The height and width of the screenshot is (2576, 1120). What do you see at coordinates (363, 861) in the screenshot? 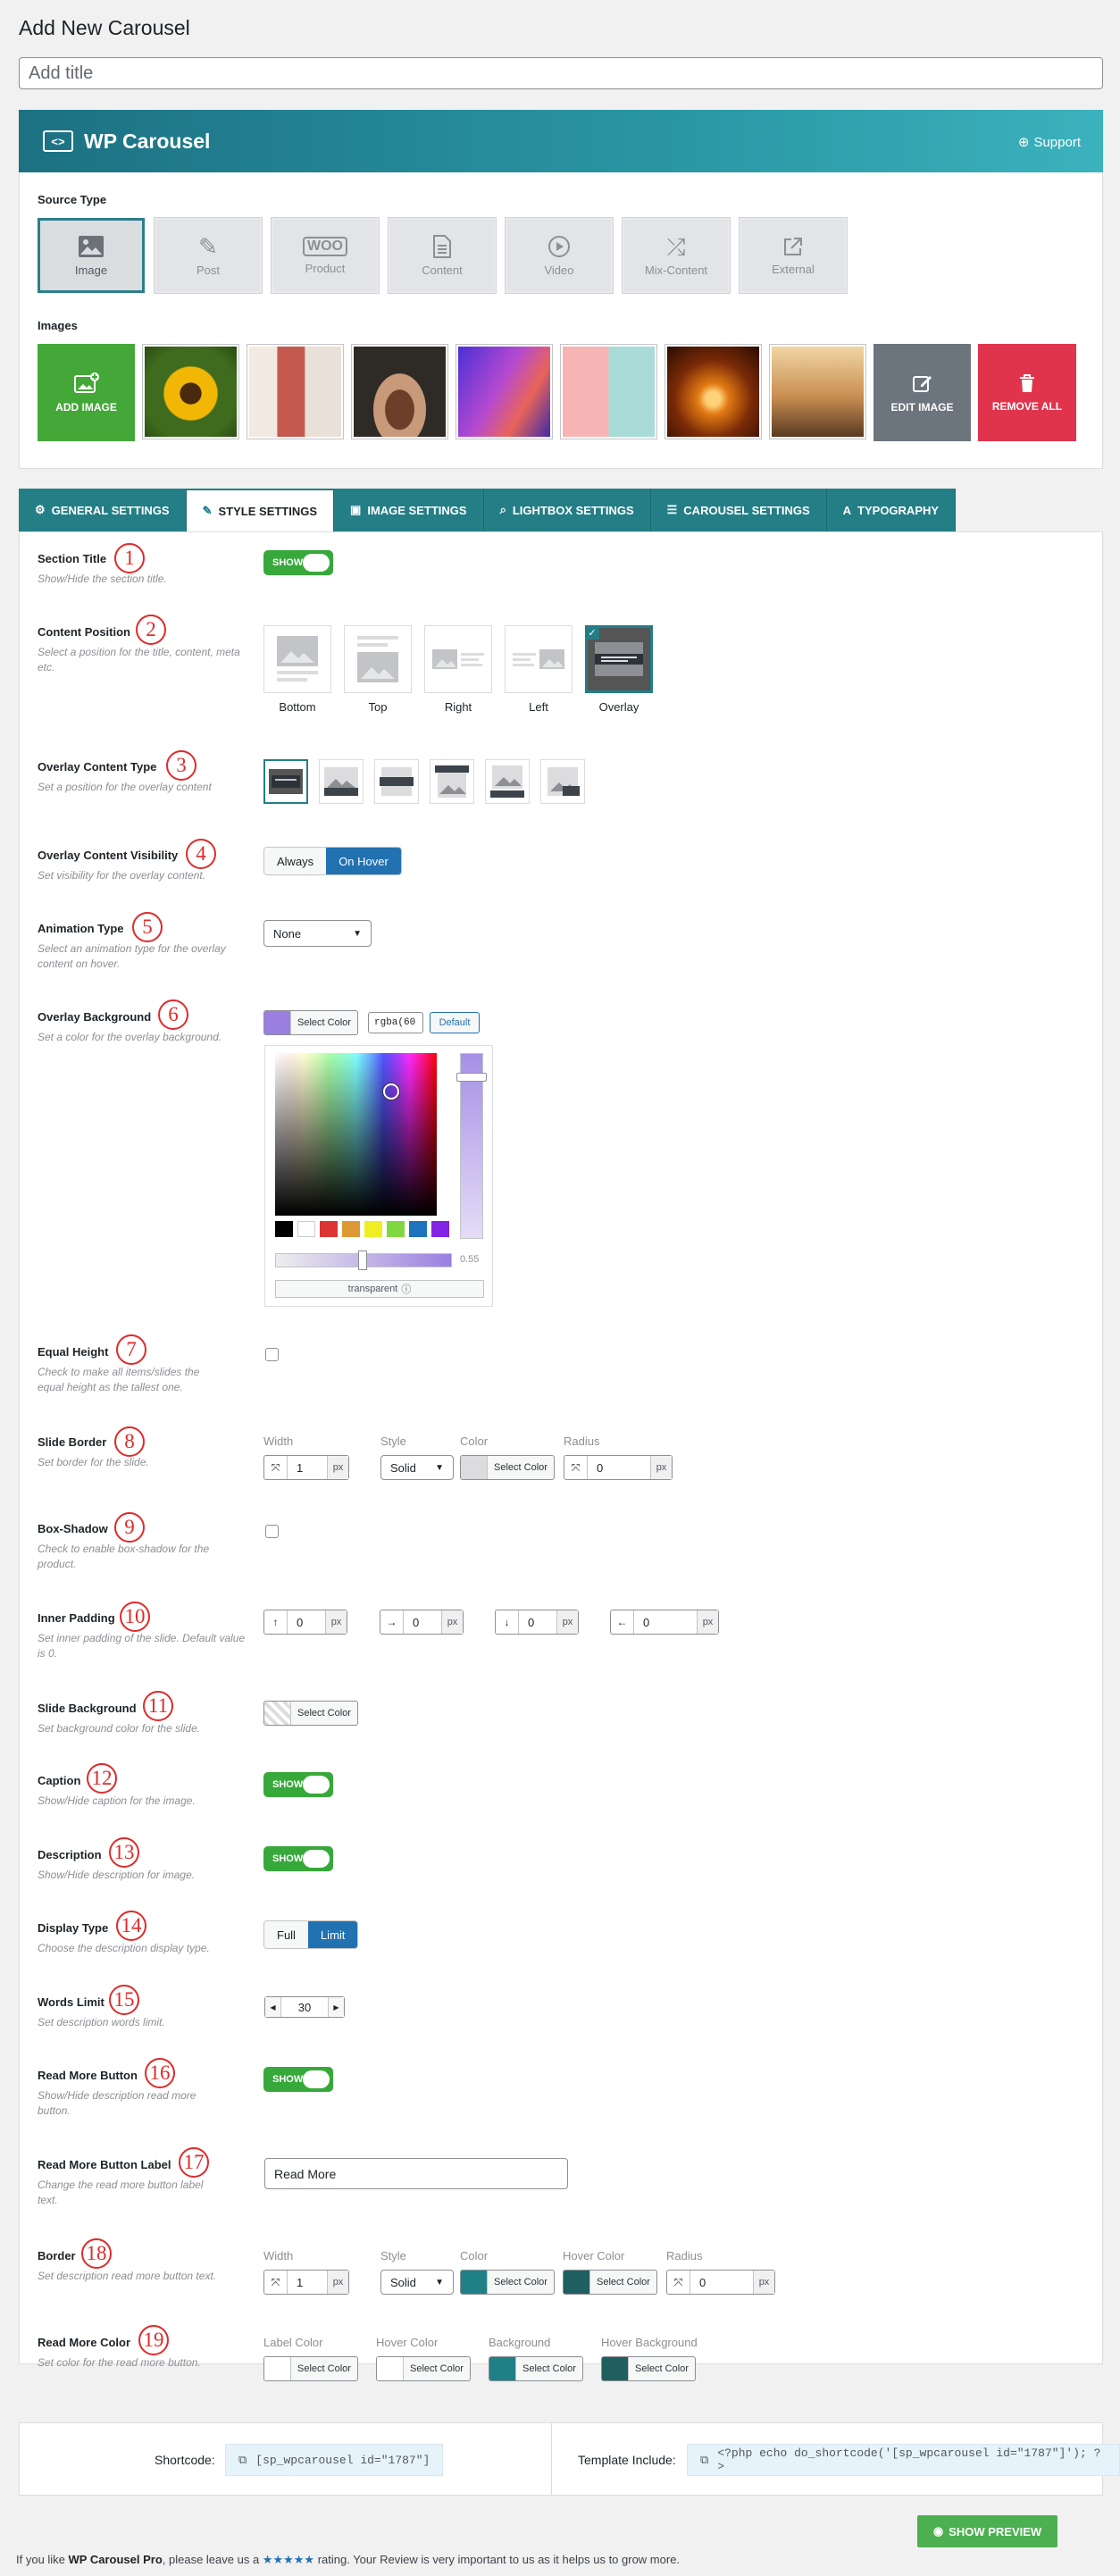
I see `visibility-on-hover: On Hover` at bounding box center [363, 861].